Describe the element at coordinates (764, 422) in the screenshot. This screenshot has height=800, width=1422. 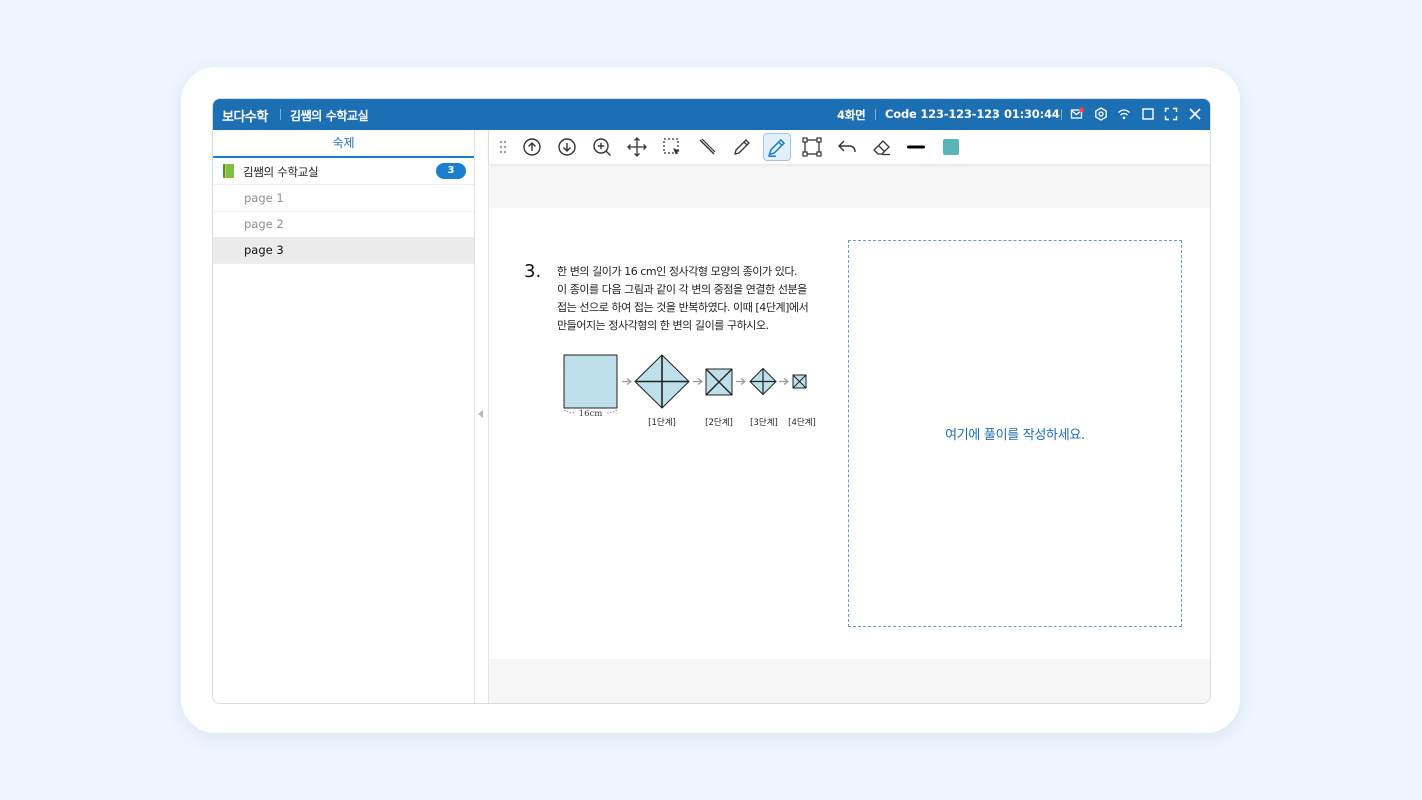
I see `step-3-label: [3단계]` at that location.